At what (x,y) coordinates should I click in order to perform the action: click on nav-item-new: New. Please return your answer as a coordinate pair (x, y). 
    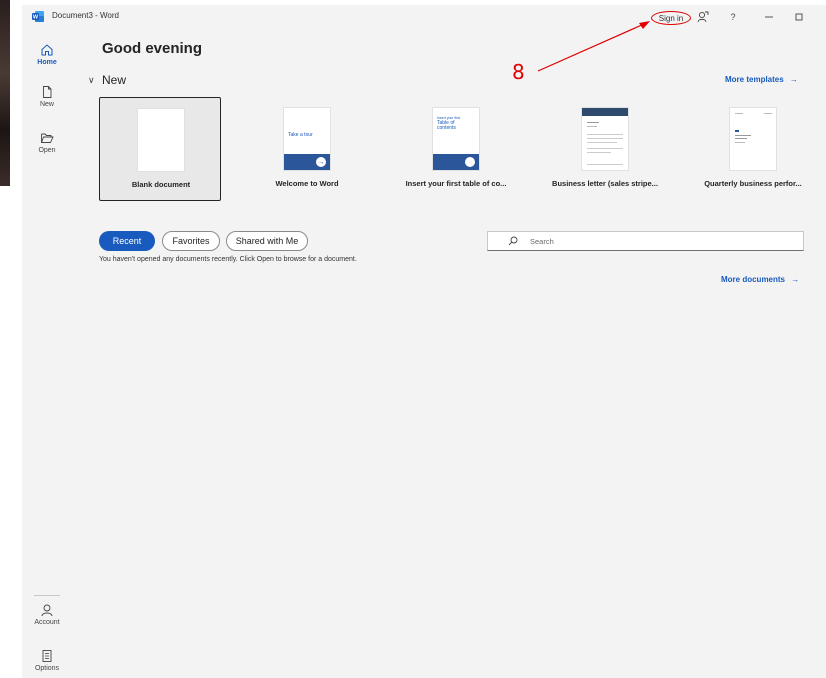
    Looking at the image, I should click on (47, 96).